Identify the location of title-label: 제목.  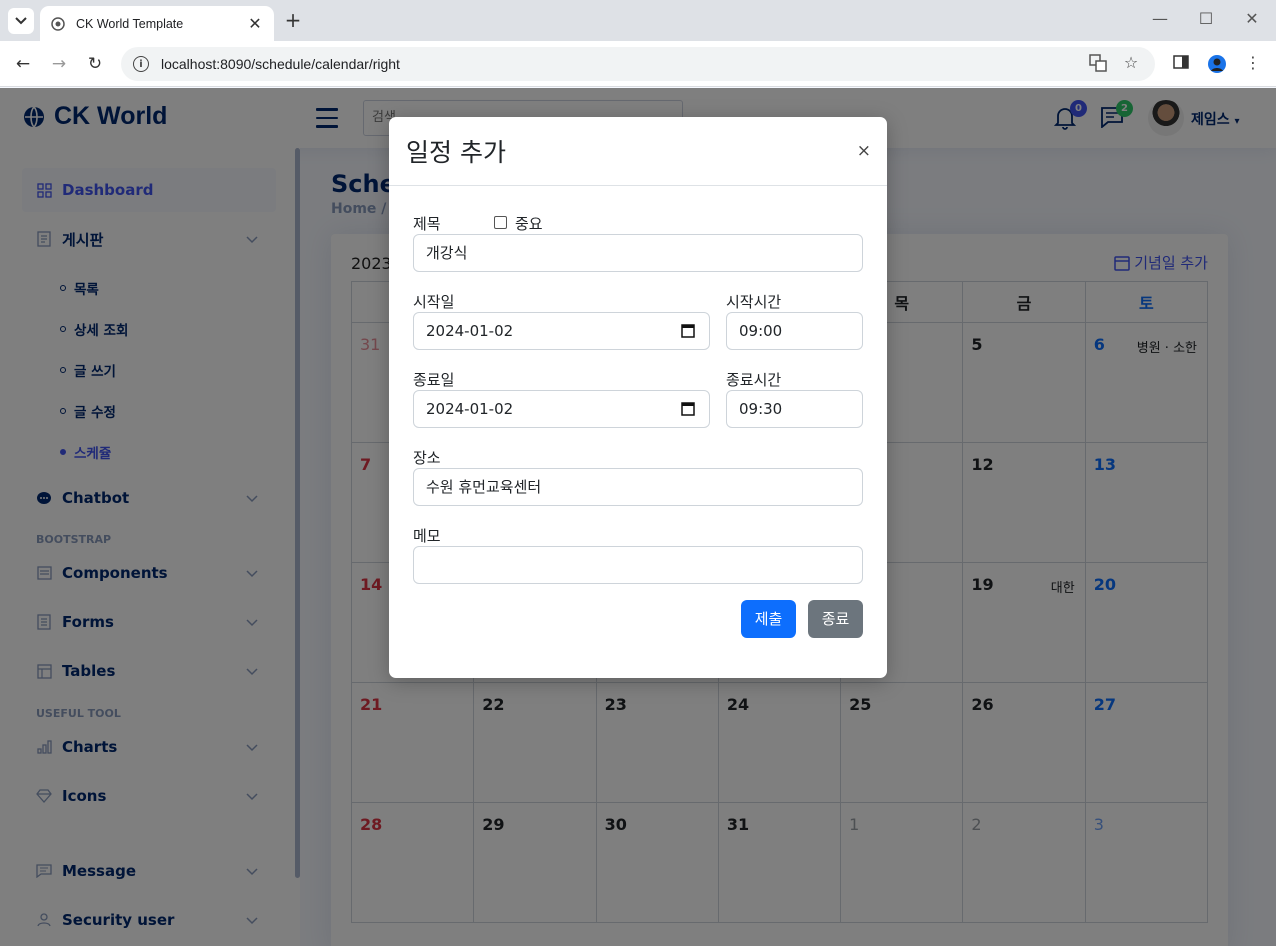
(427, 224).